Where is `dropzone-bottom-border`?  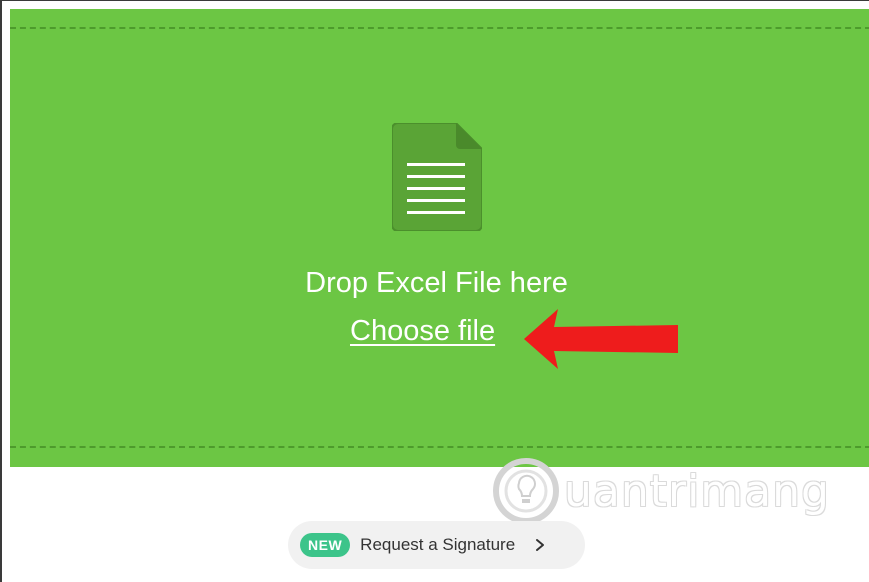
dropzone-bottom-border is located at coordinates (439, 447).